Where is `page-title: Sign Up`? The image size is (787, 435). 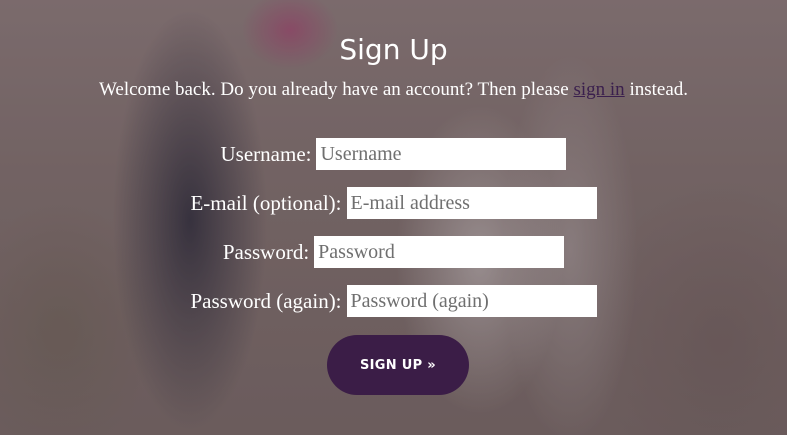 page-title: Sign Up is located at coordinates (393, 49).